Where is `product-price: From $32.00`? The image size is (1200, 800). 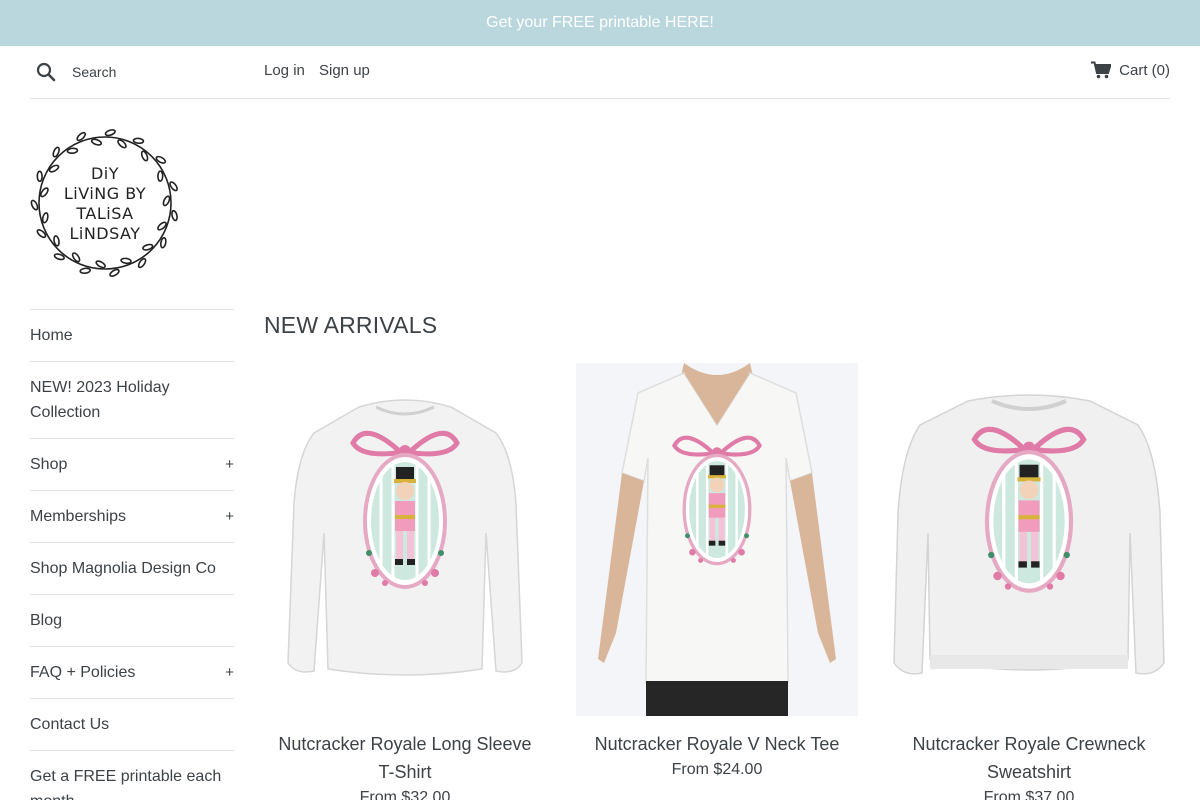 product-price: From $32.00 is located at coordinates (405, 794).